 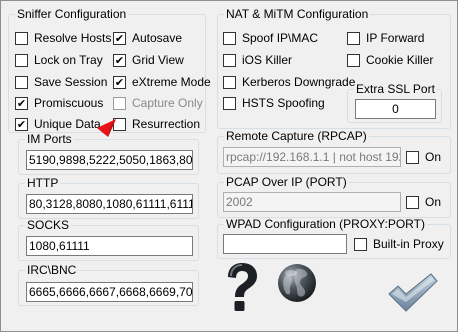 I want to click on lock-on-tray-checkbox: Lock on Tray, so click(x=59, y=60).